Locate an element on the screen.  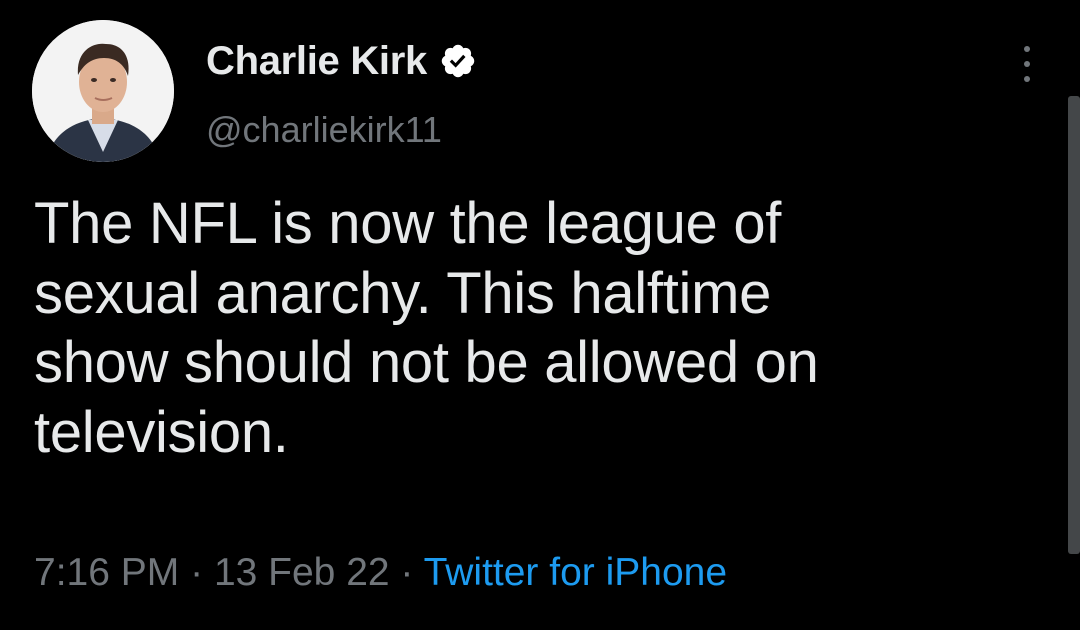
avatar-image is located at coordinates (103, 91).